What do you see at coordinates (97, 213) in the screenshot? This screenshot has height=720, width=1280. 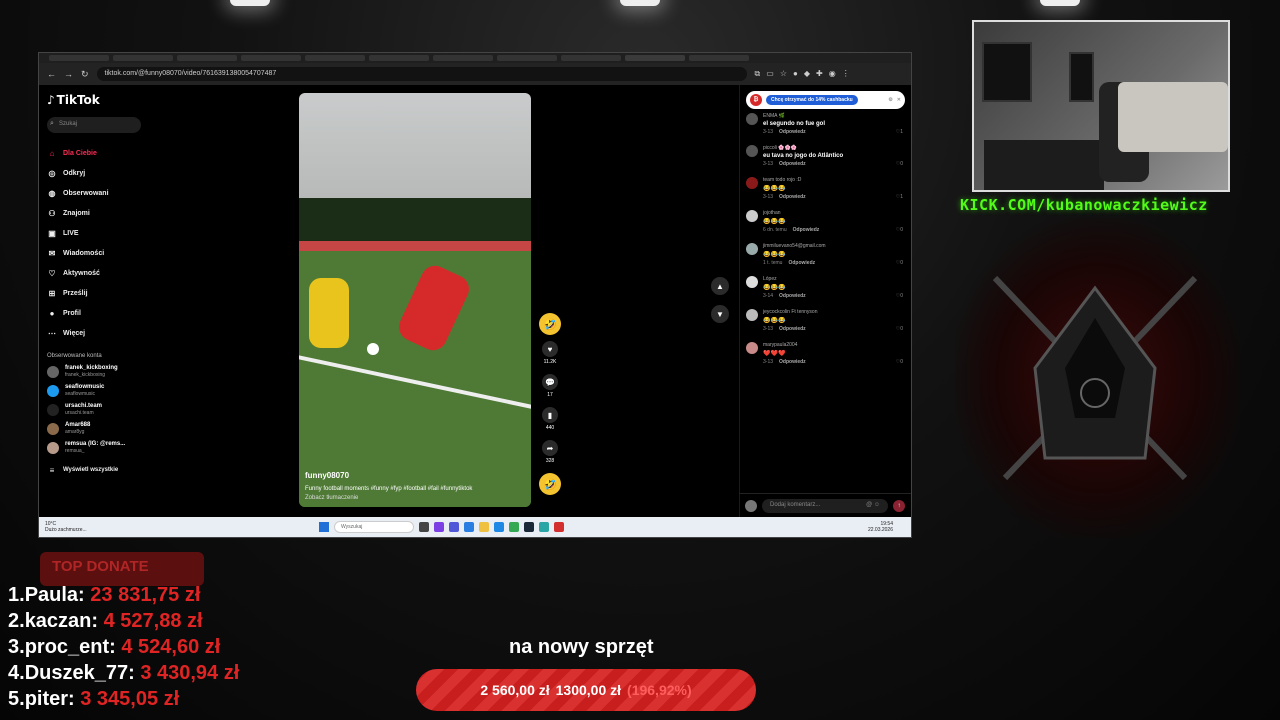 I see `nav-friends: ⚇ Znajomi` at bounding box center [97, 213].